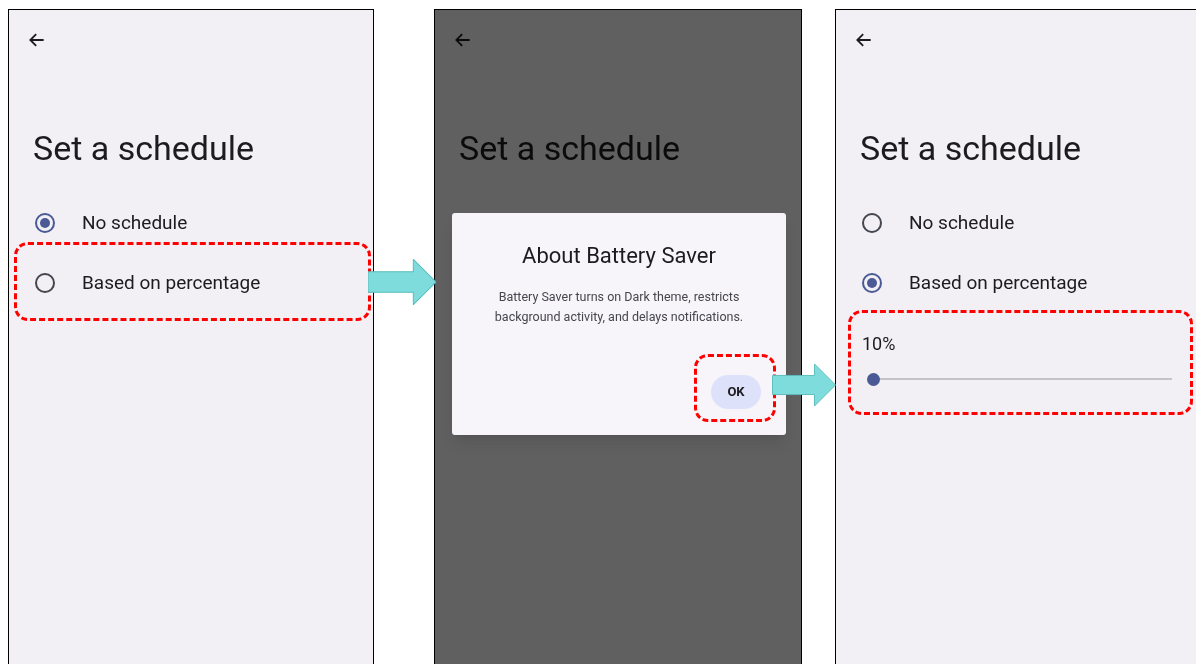  Describe the element at coordinates (879, 344) in the screenshot. I see `slider-reading: 10%` at that location.